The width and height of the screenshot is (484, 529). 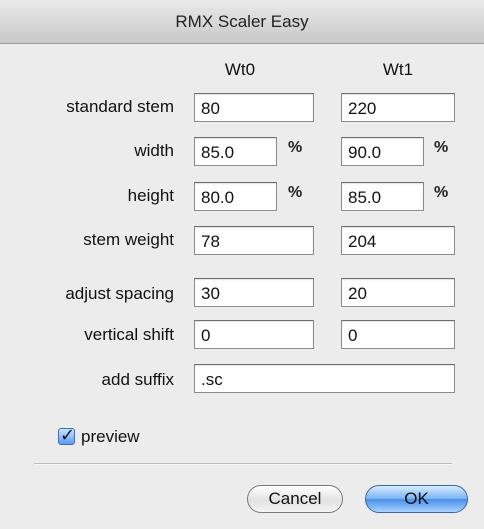 What do you see at coordinates (441, 192) in the screenshot?
I see `height-wt1-percent-label: %` at bounding box center [441, 192].